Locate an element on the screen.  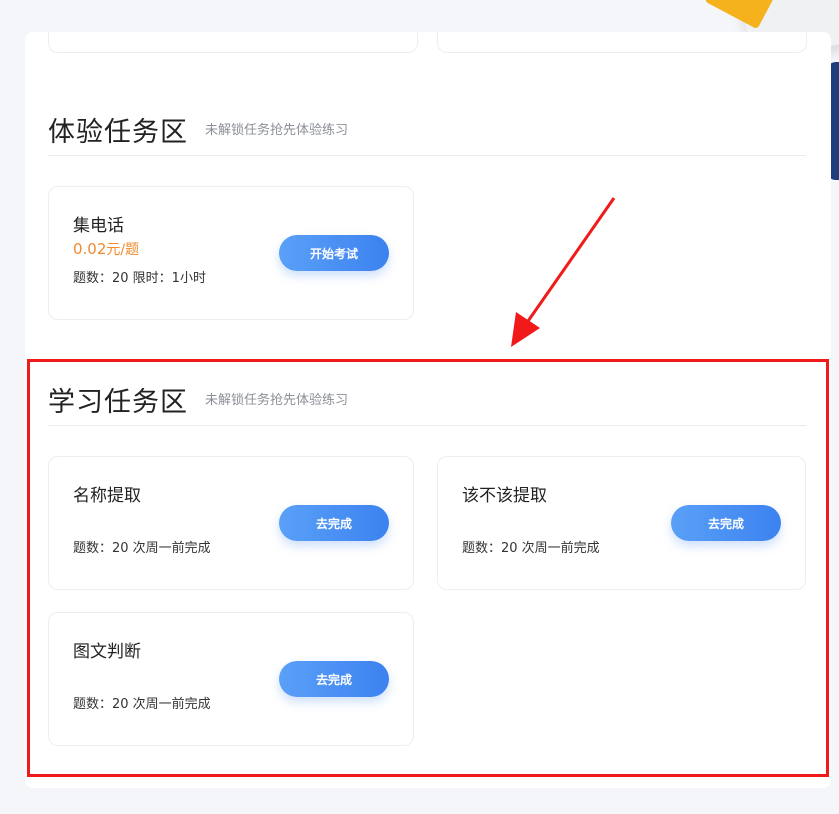
study-section-title: 学习任务区 is located at coordinates (118, 402).